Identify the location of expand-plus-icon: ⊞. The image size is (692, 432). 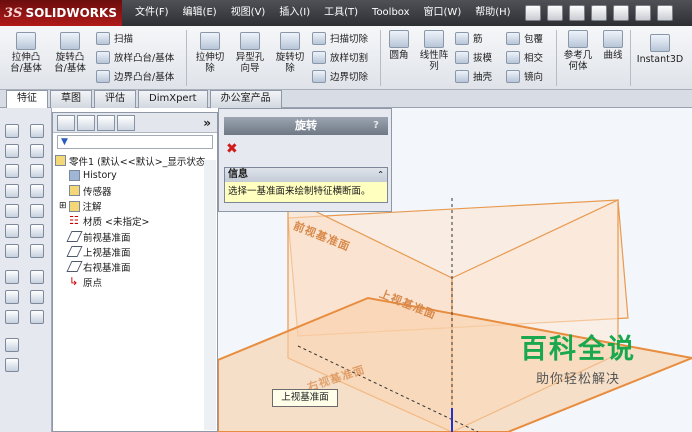
(63, 206).